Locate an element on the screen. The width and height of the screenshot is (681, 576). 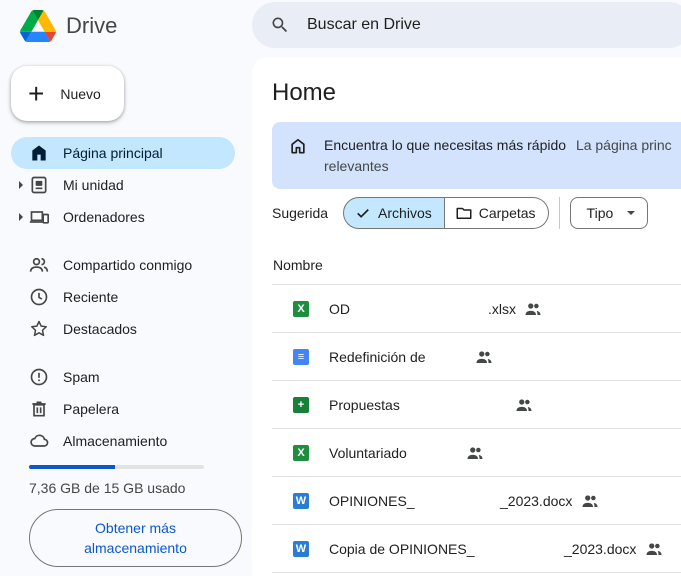
drive-logo-icon is located at coordinates (38, 26).